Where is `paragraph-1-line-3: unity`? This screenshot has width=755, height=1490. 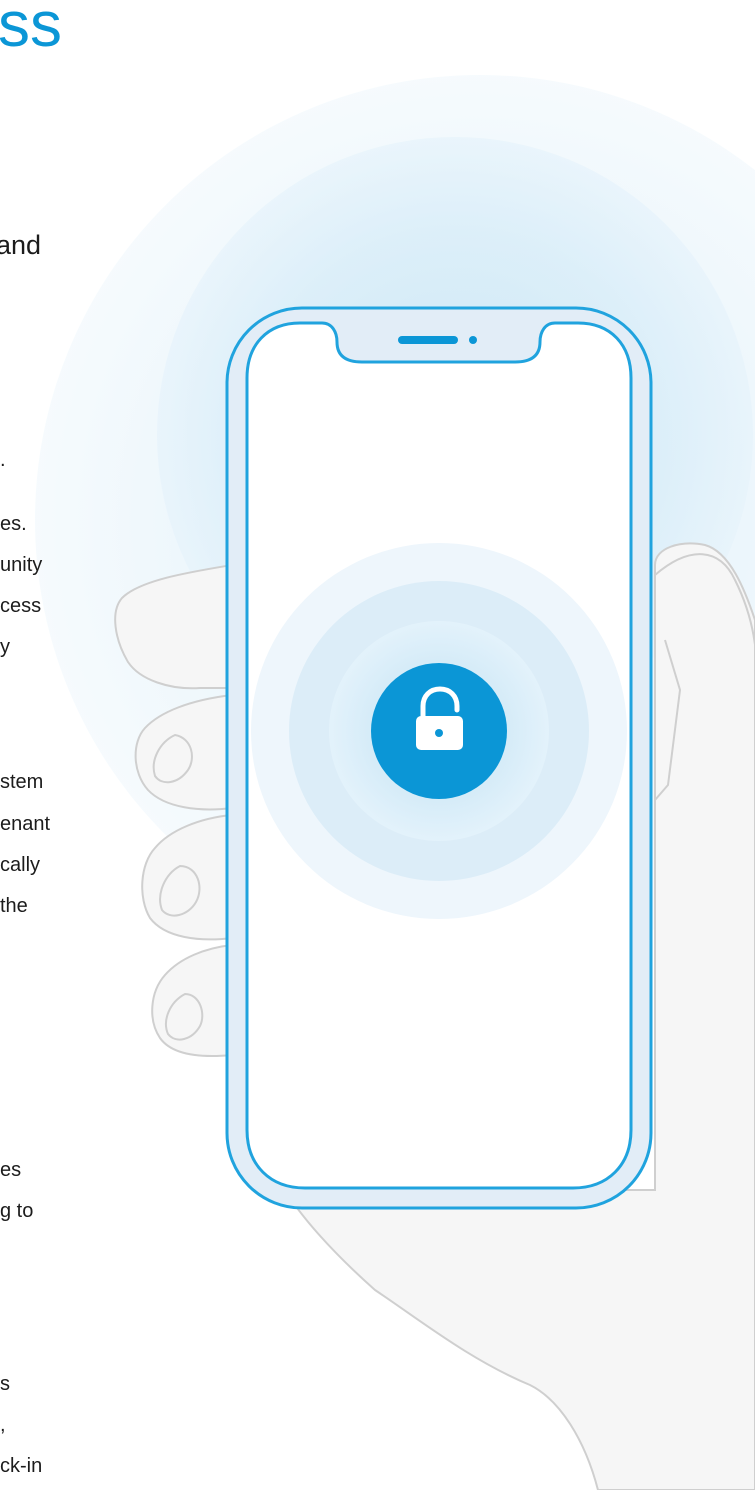
paragraph-1-line-3: unity is located at coordinates (21, 565).